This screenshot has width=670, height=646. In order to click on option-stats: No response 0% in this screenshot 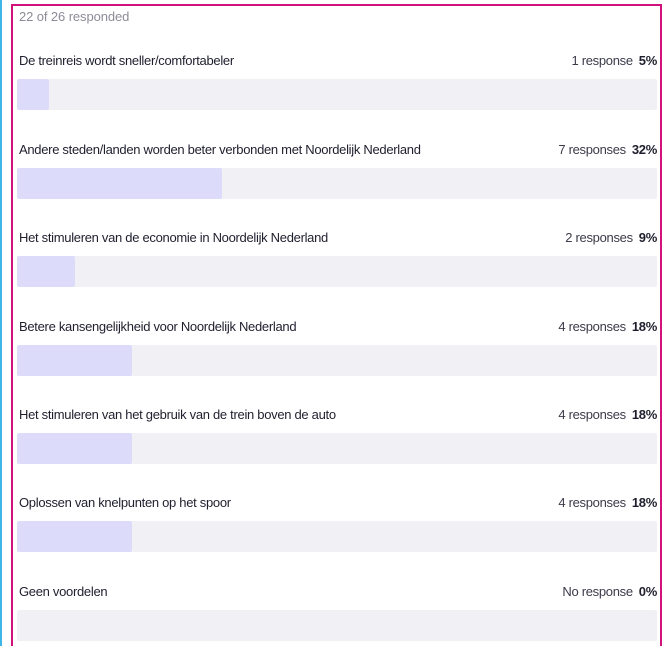, I will do `click(609, 591)`.